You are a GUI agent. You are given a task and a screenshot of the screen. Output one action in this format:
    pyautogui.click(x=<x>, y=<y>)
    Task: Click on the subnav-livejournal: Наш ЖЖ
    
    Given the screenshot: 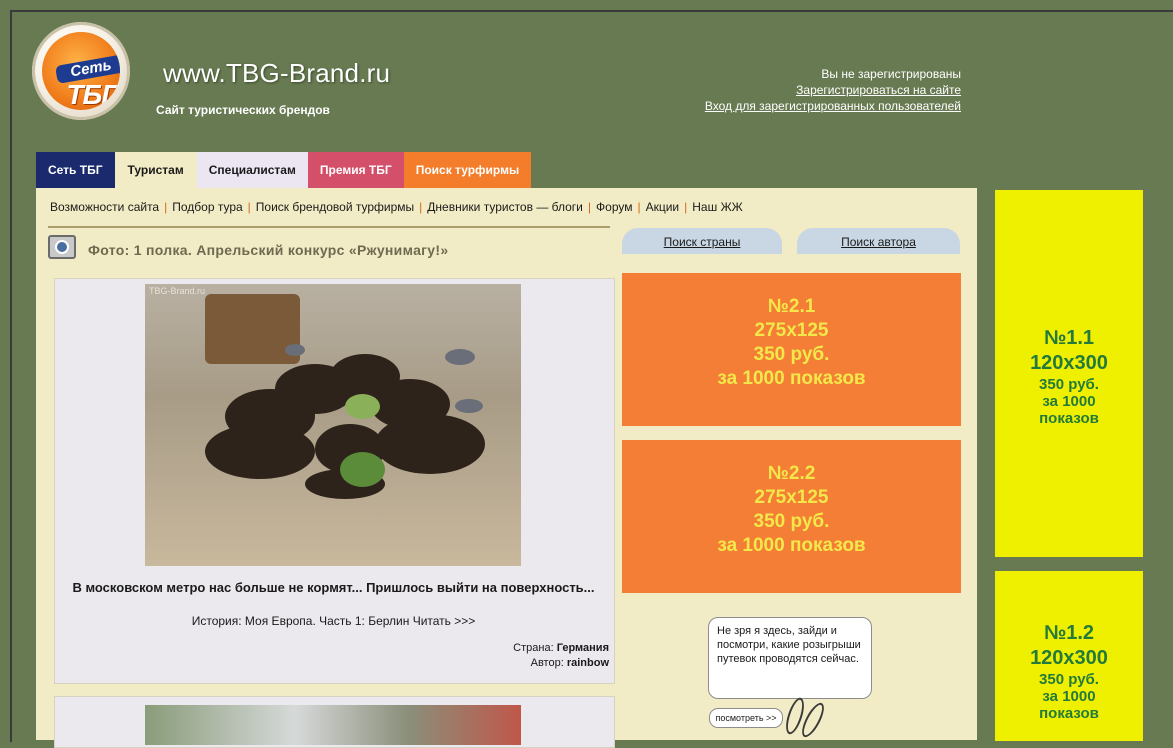 What is the action you would take?
    pyautogui.click(x=717, y=207)
    